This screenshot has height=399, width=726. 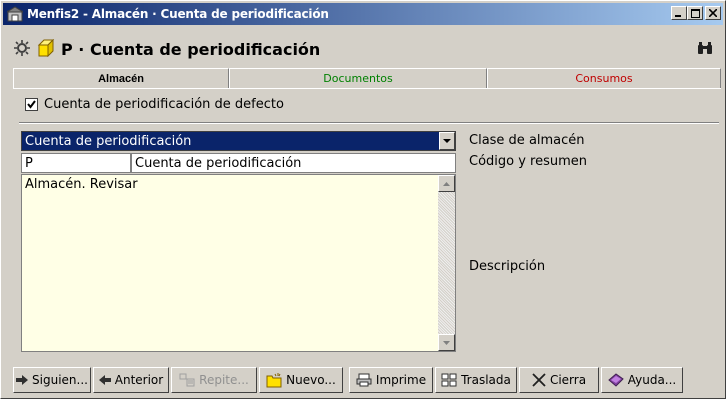 I want to click on record-header: P · Cuenta de periodificación, so click(x=166, y=49).